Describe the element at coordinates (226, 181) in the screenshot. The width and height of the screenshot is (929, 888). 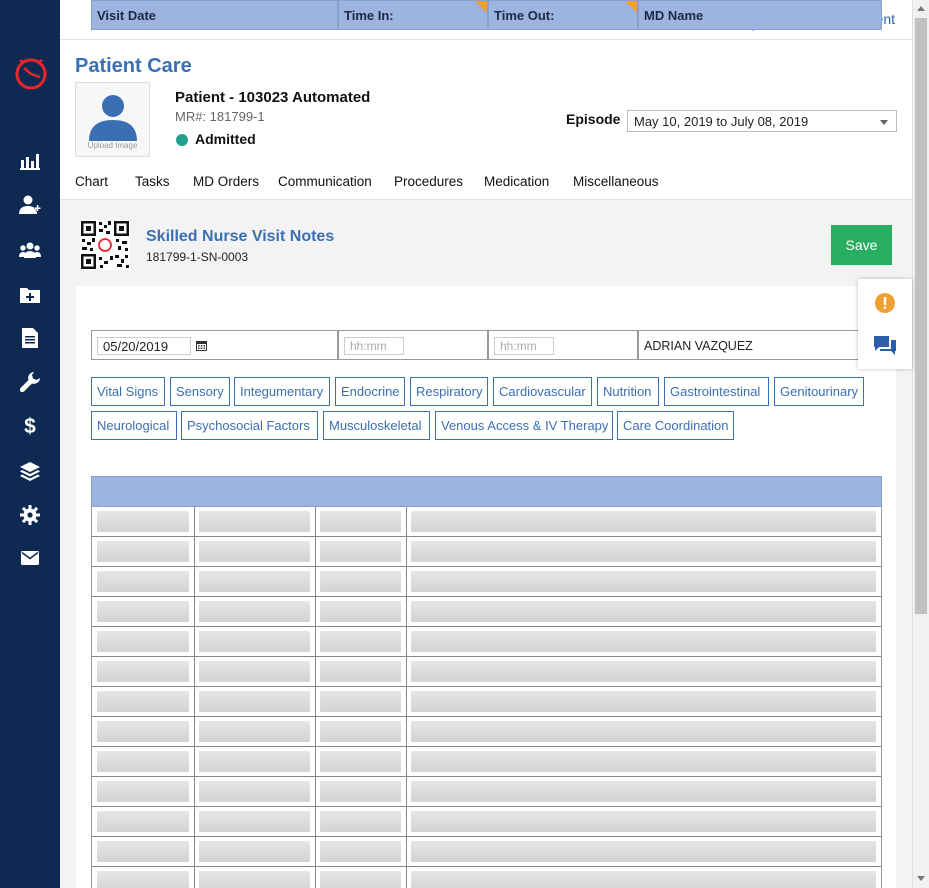
I see `tab-md-orders: MD Orders` at that location.